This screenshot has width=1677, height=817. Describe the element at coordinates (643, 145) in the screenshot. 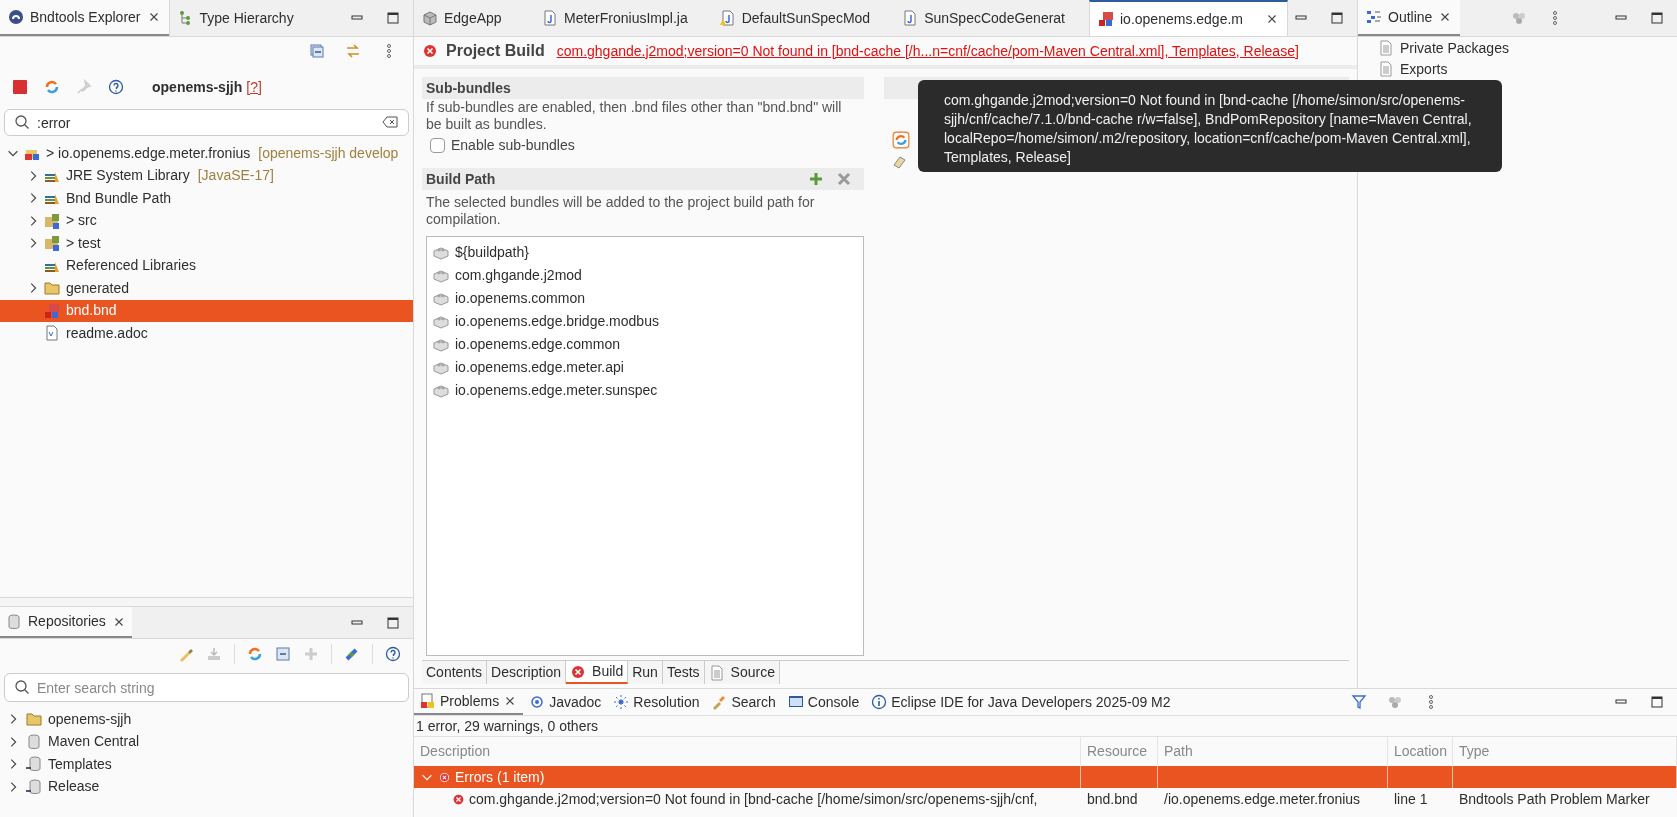

I see `checkbox: Enable sub-bundles` at that location.